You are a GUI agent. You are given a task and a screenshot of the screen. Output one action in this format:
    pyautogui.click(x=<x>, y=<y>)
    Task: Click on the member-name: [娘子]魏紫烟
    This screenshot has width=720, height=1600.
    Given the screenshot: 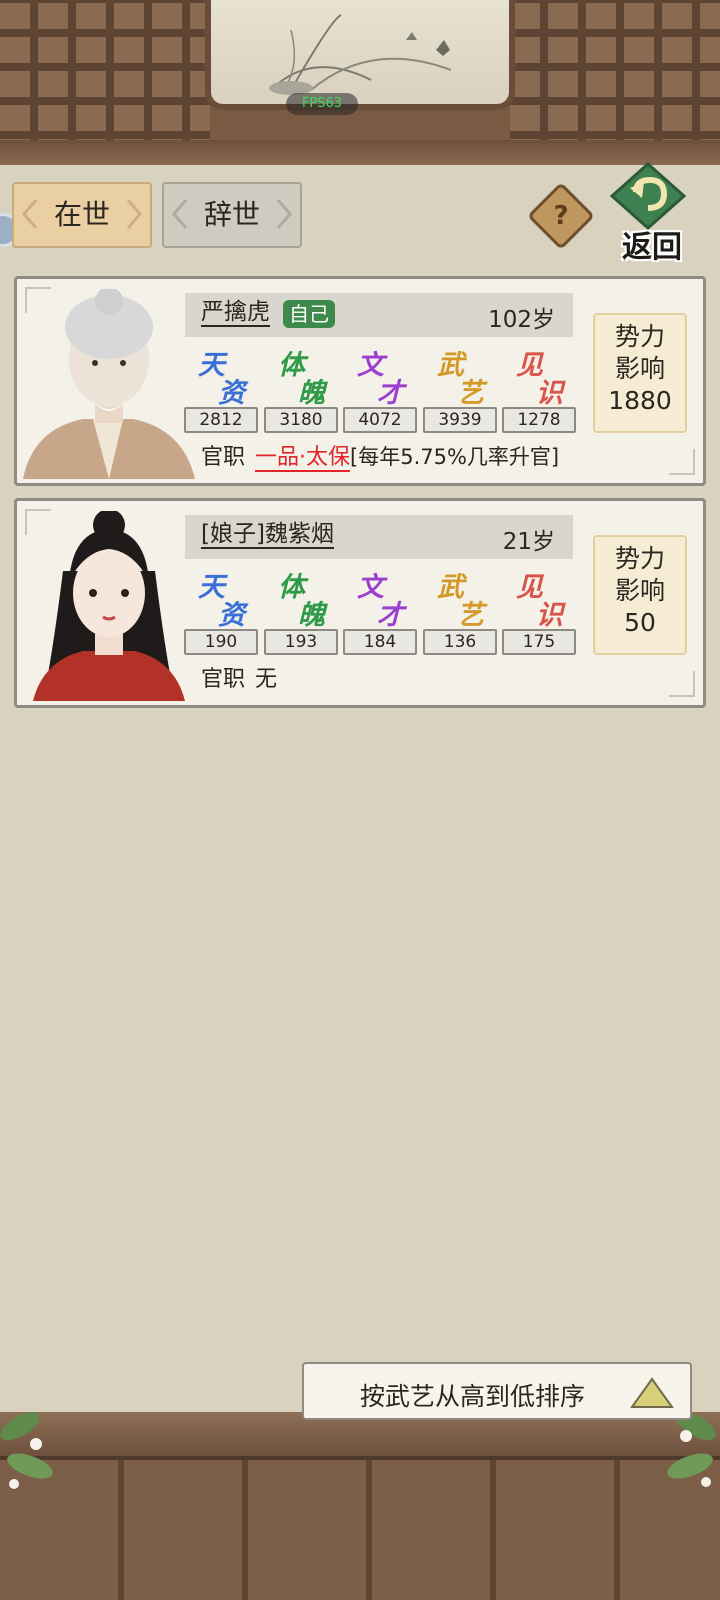 What is the action you would take?
    pyautogui.click(x=267, y=535)
    